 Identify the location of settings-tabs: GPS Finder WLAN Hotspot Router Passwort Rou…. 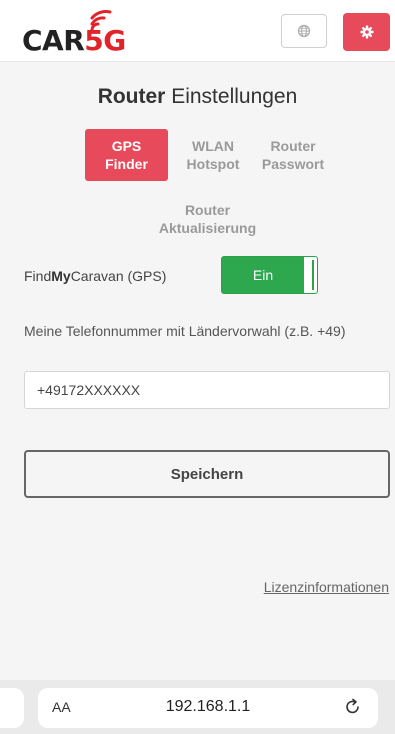
(197, 184).